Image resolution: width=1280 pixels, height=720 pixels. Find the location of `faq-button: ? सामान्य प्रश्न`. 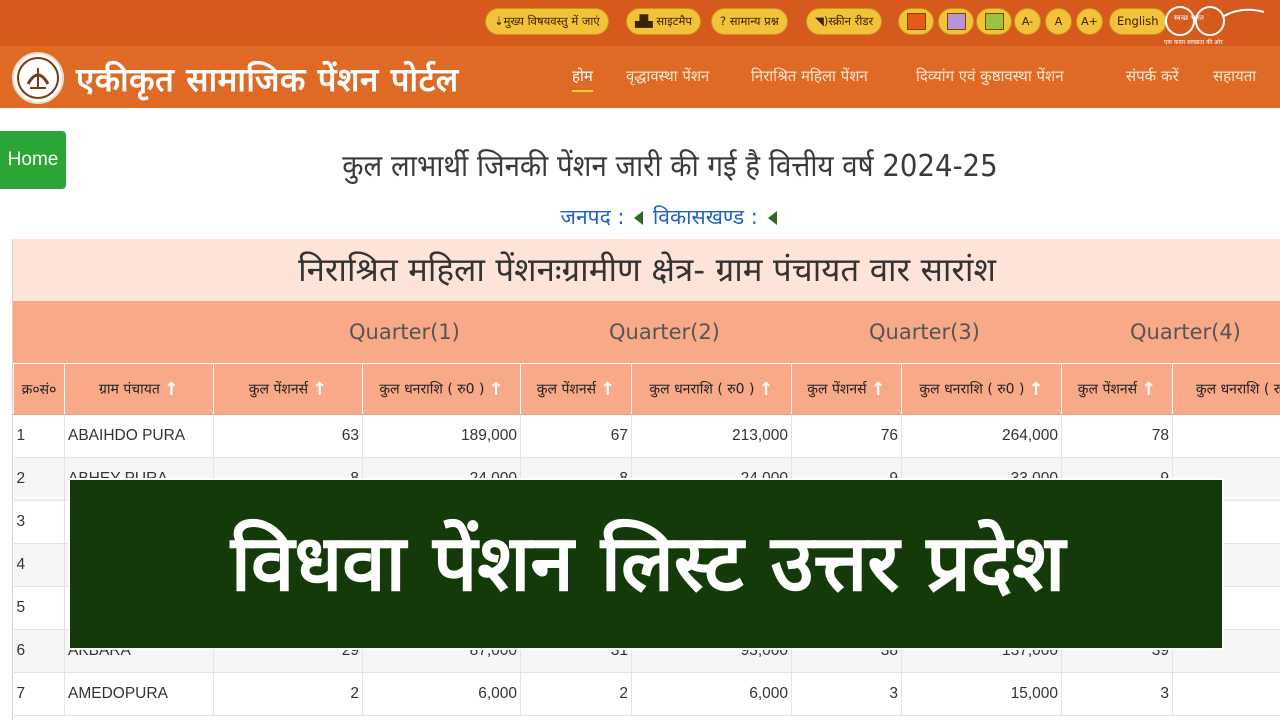

faq-button: ? सामान्य प्रश्न is located at coordinates (749, 21).